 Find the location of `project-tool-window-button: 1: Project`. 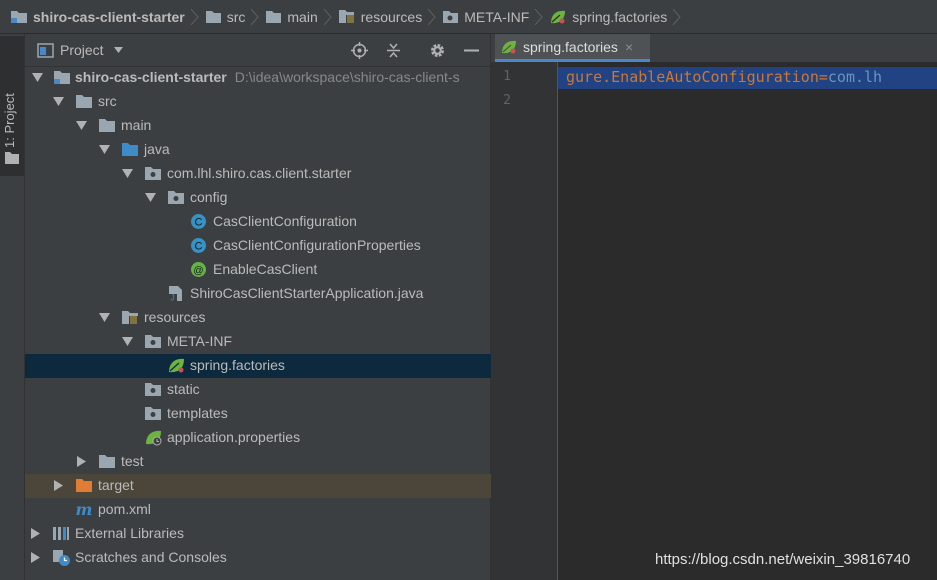

project-tool-window-button: 1: Project is located at coordinates (12, 106).